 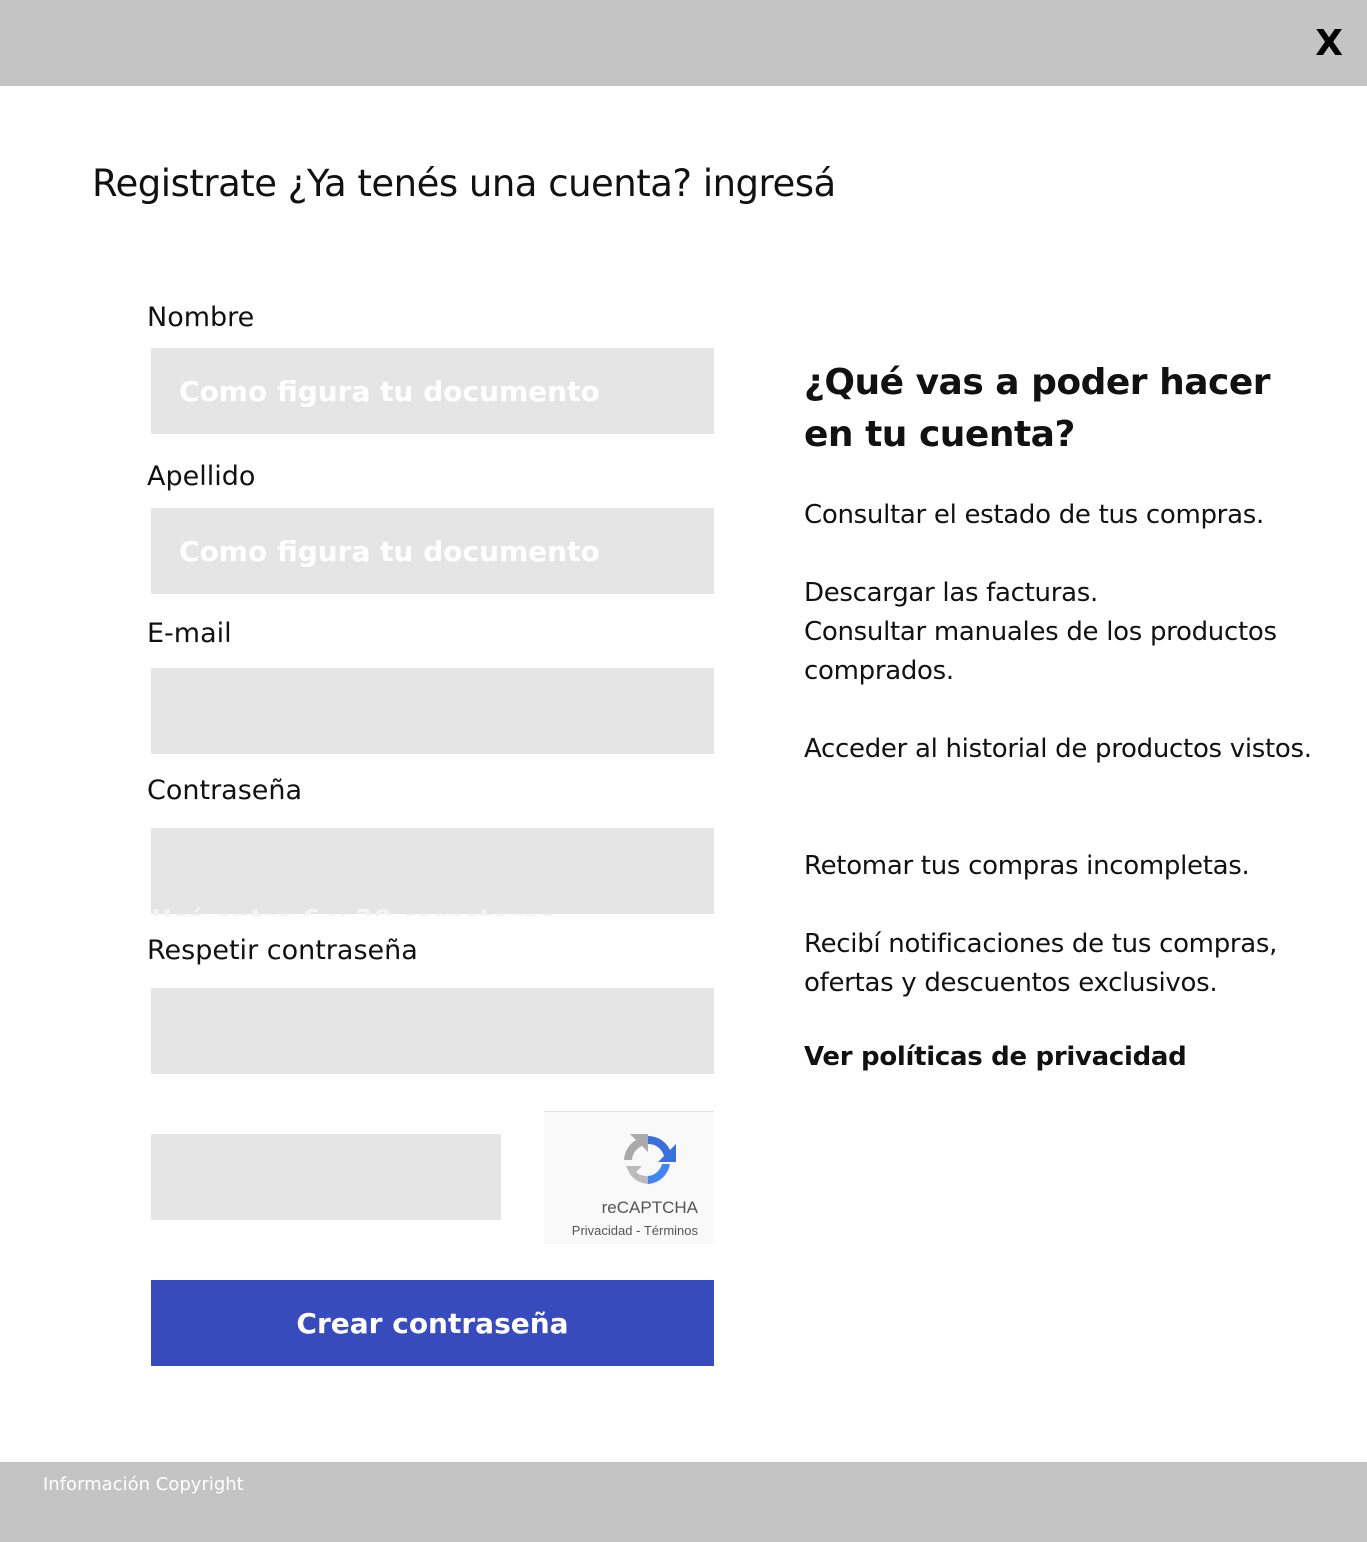 What do you see at coordinates (432, 1031) in the screenshot?
I see `repeat-password-input` at bounding box center [432, 1031].